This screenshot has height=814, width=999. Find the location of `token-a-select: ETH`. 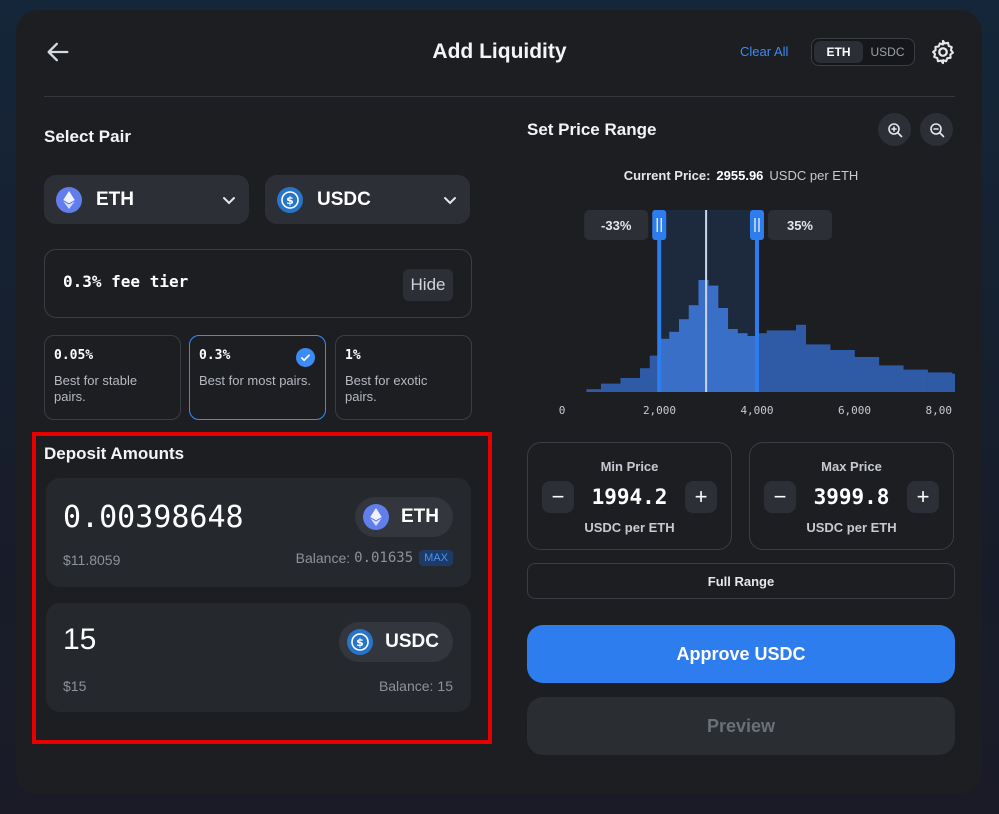

token-a-select: ETH is located at coordinates (146, 199).